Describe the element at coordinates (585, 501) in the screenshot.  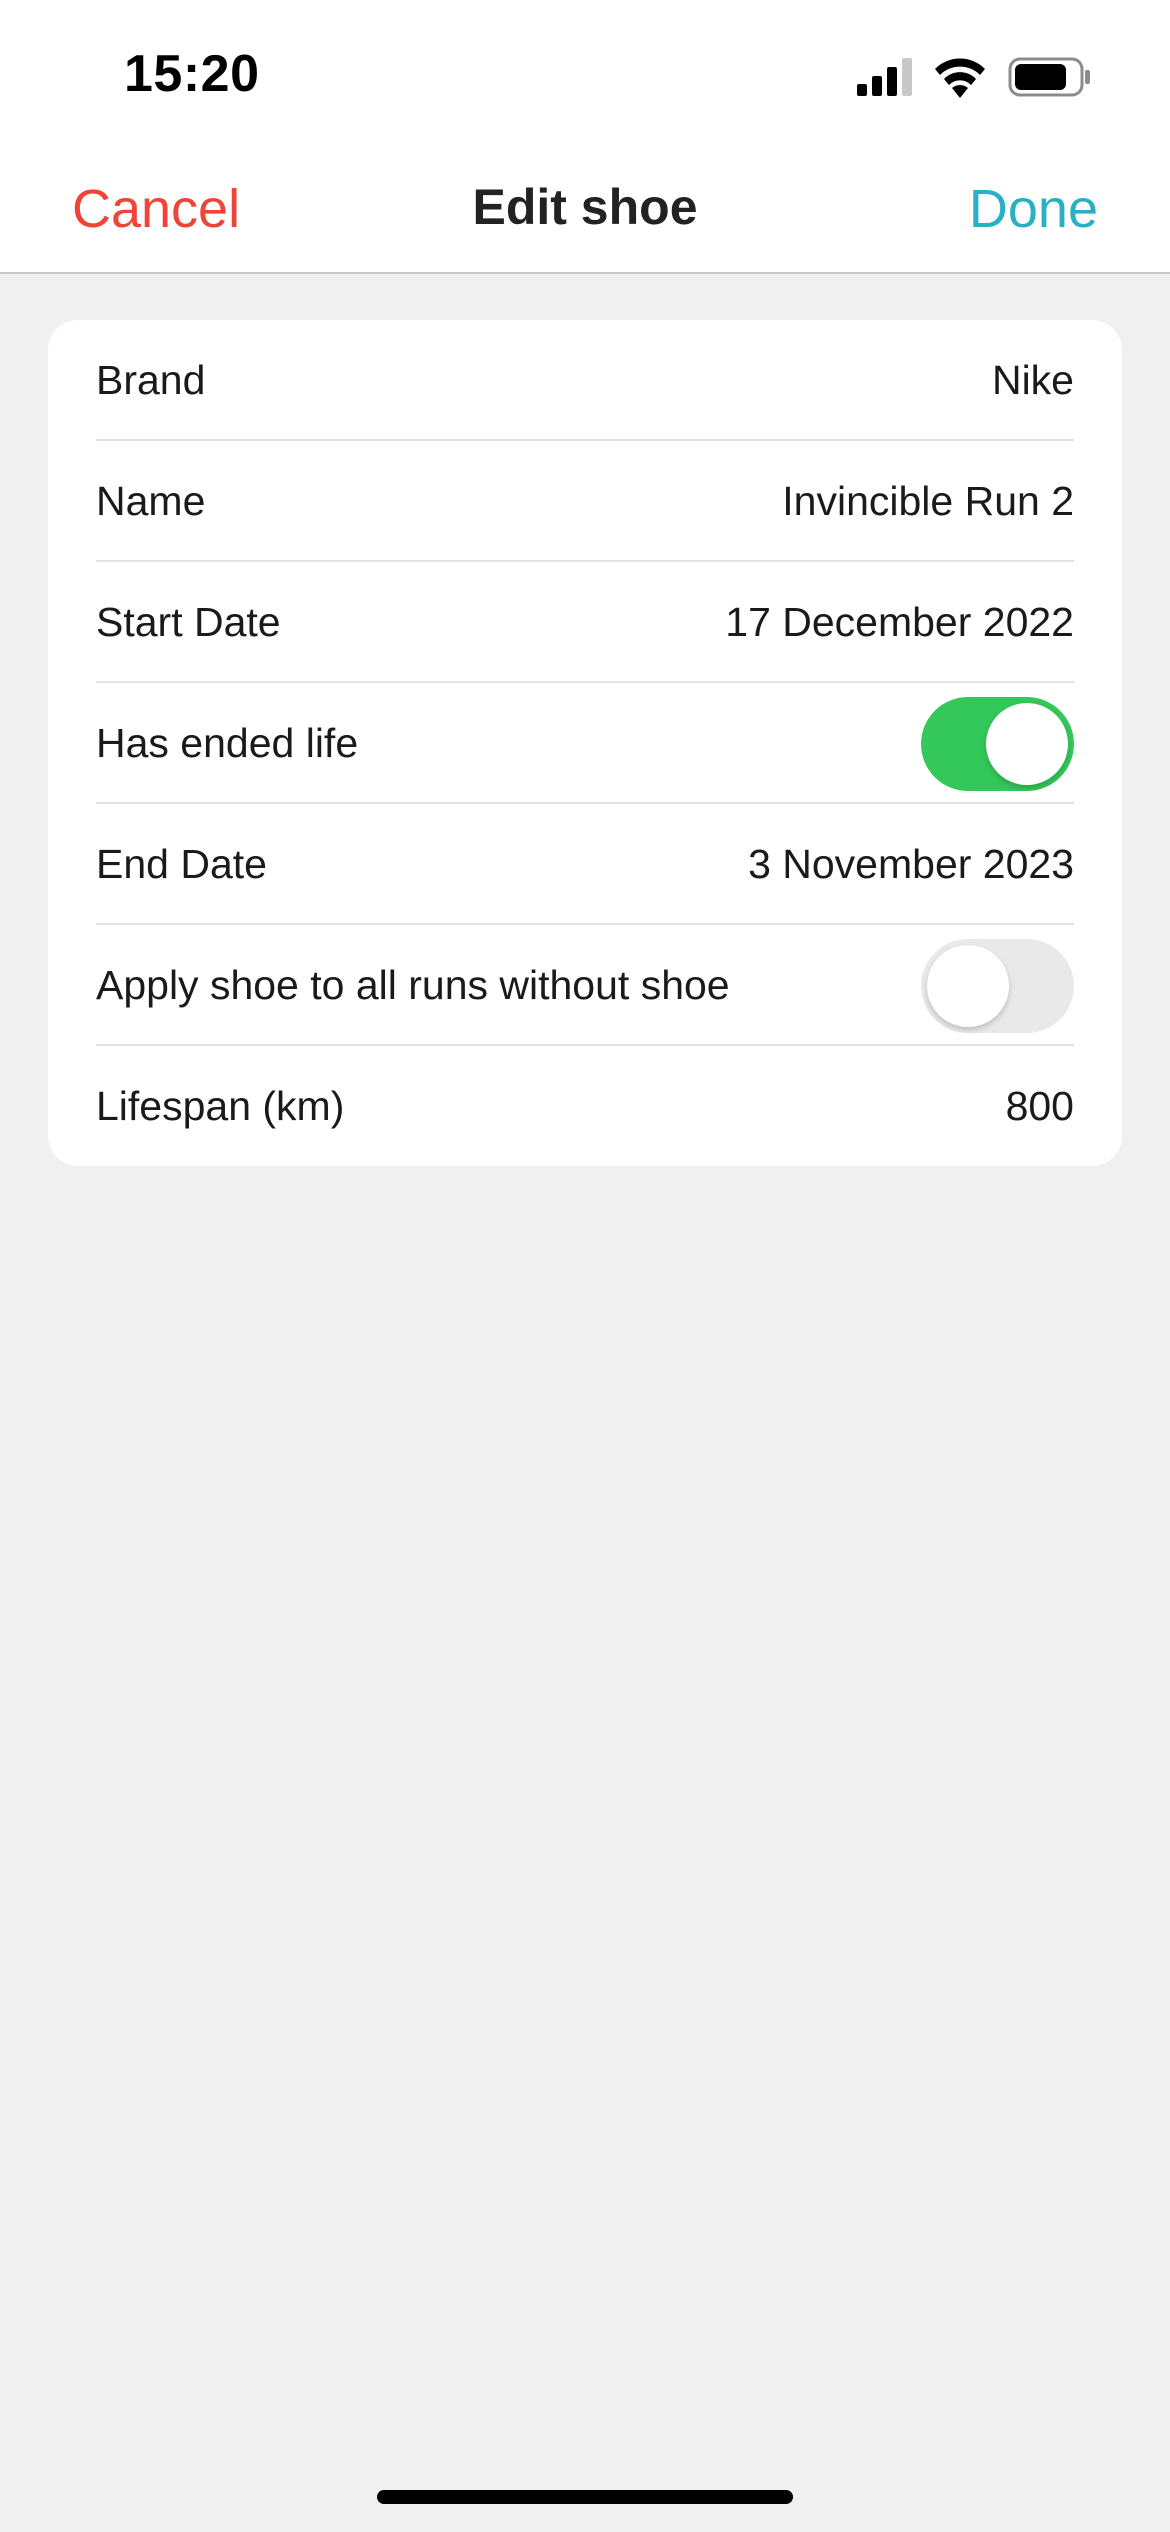
I see `name-row: Name Invincible Run 2` at that location.